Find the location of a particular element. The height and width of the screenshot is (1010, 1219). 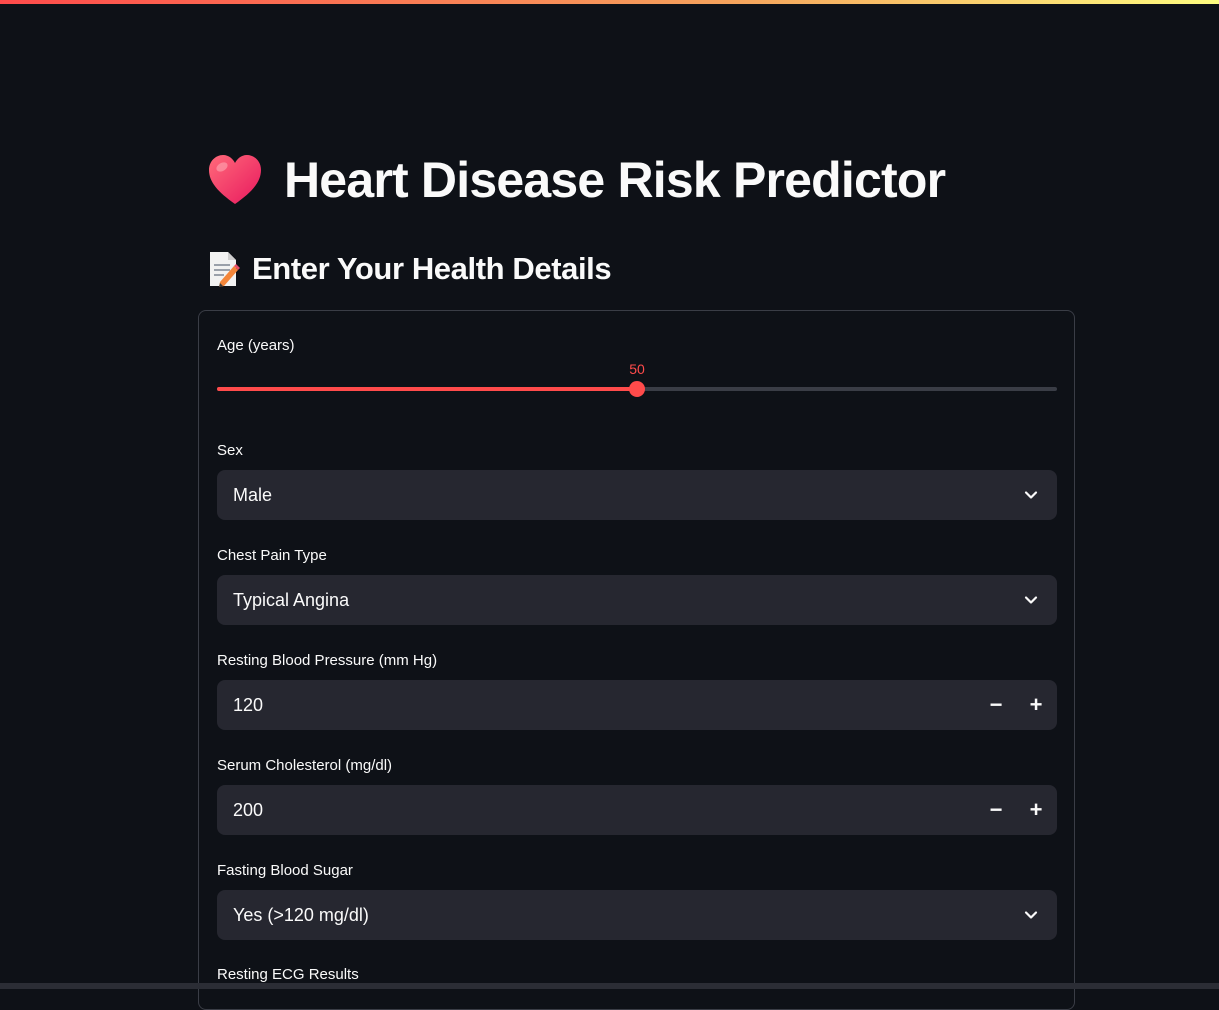

top-decoration-bar is located at coordinates (609, 2).